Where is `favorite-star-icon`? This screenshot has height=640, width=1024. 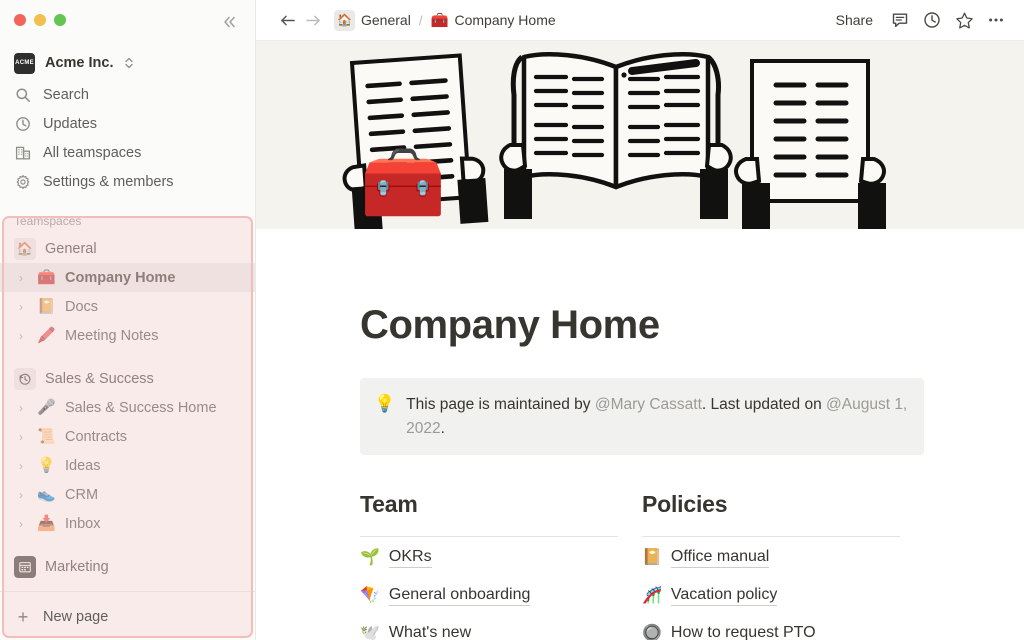 favorite-star-icon is located at coordinates (964, 20).